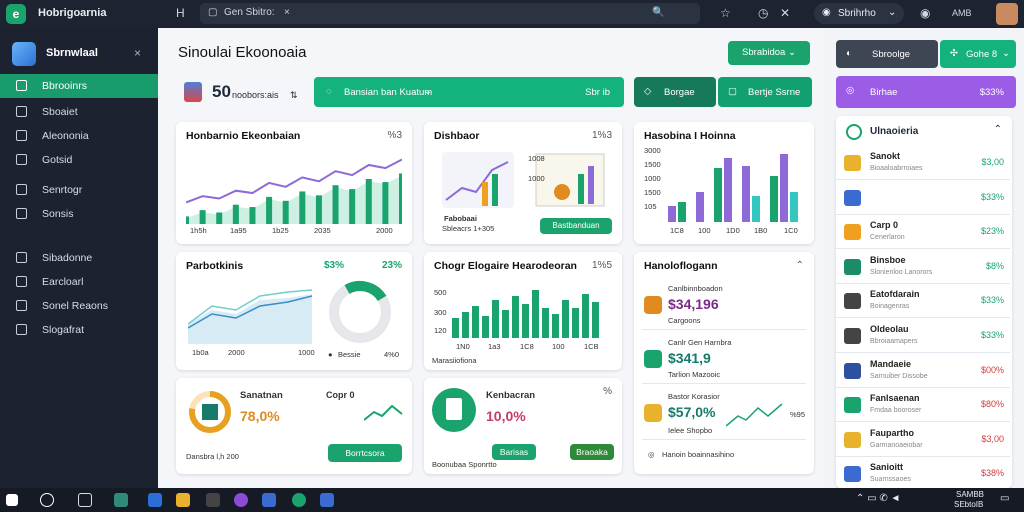 Image resolution: width=1024 pixels, height=512 pixels. Describe the element at coordinates (494, 346) in the screenshot. I see `x-tick: 1a3` at that location.